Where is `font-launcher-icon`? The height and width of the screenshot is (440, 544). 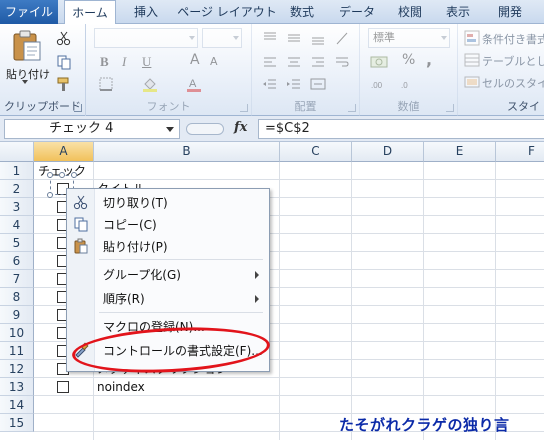 font-launcher-icon is located at coordinates (244, 108).